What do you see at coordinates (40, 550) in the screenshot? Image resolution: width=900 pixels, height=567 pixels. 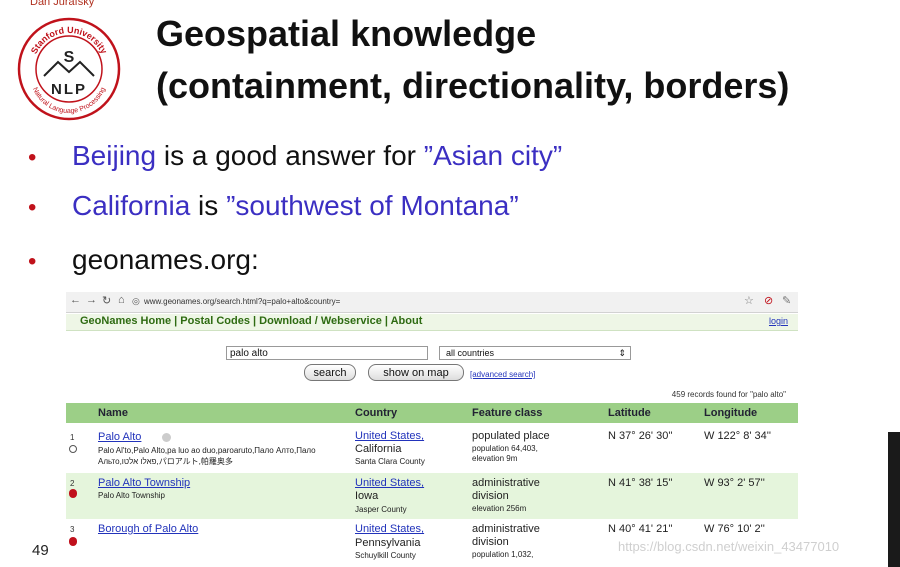 I see `slide-number: 49` at bounding box center [40, 550].